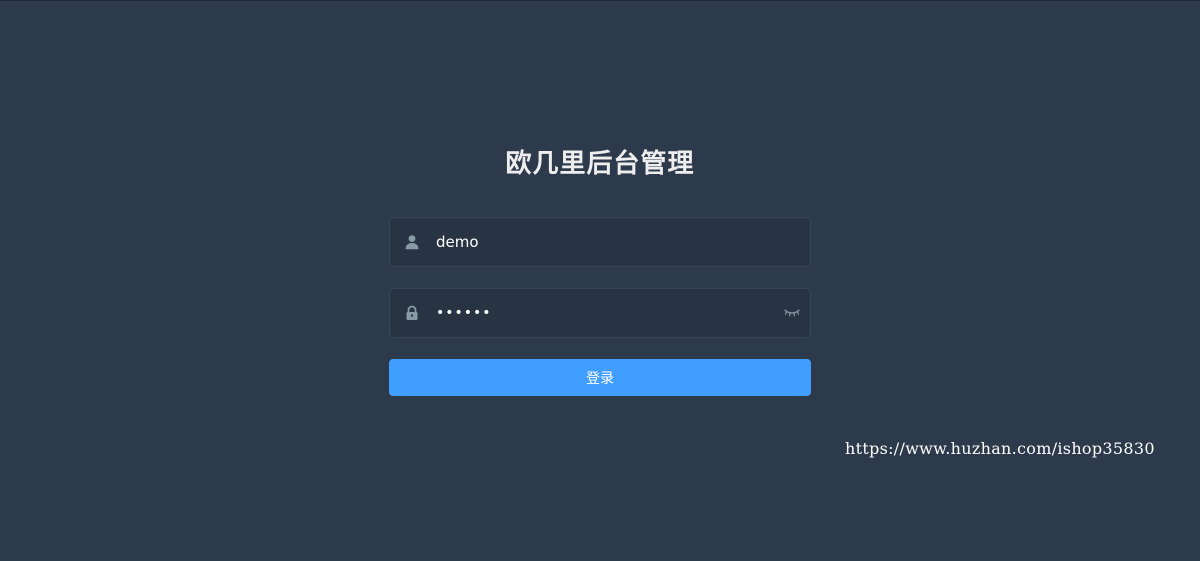  Describe the element at coordinates (600, 164) in the screenshot. I see `page-title: 欧几里后台管理` at that location.